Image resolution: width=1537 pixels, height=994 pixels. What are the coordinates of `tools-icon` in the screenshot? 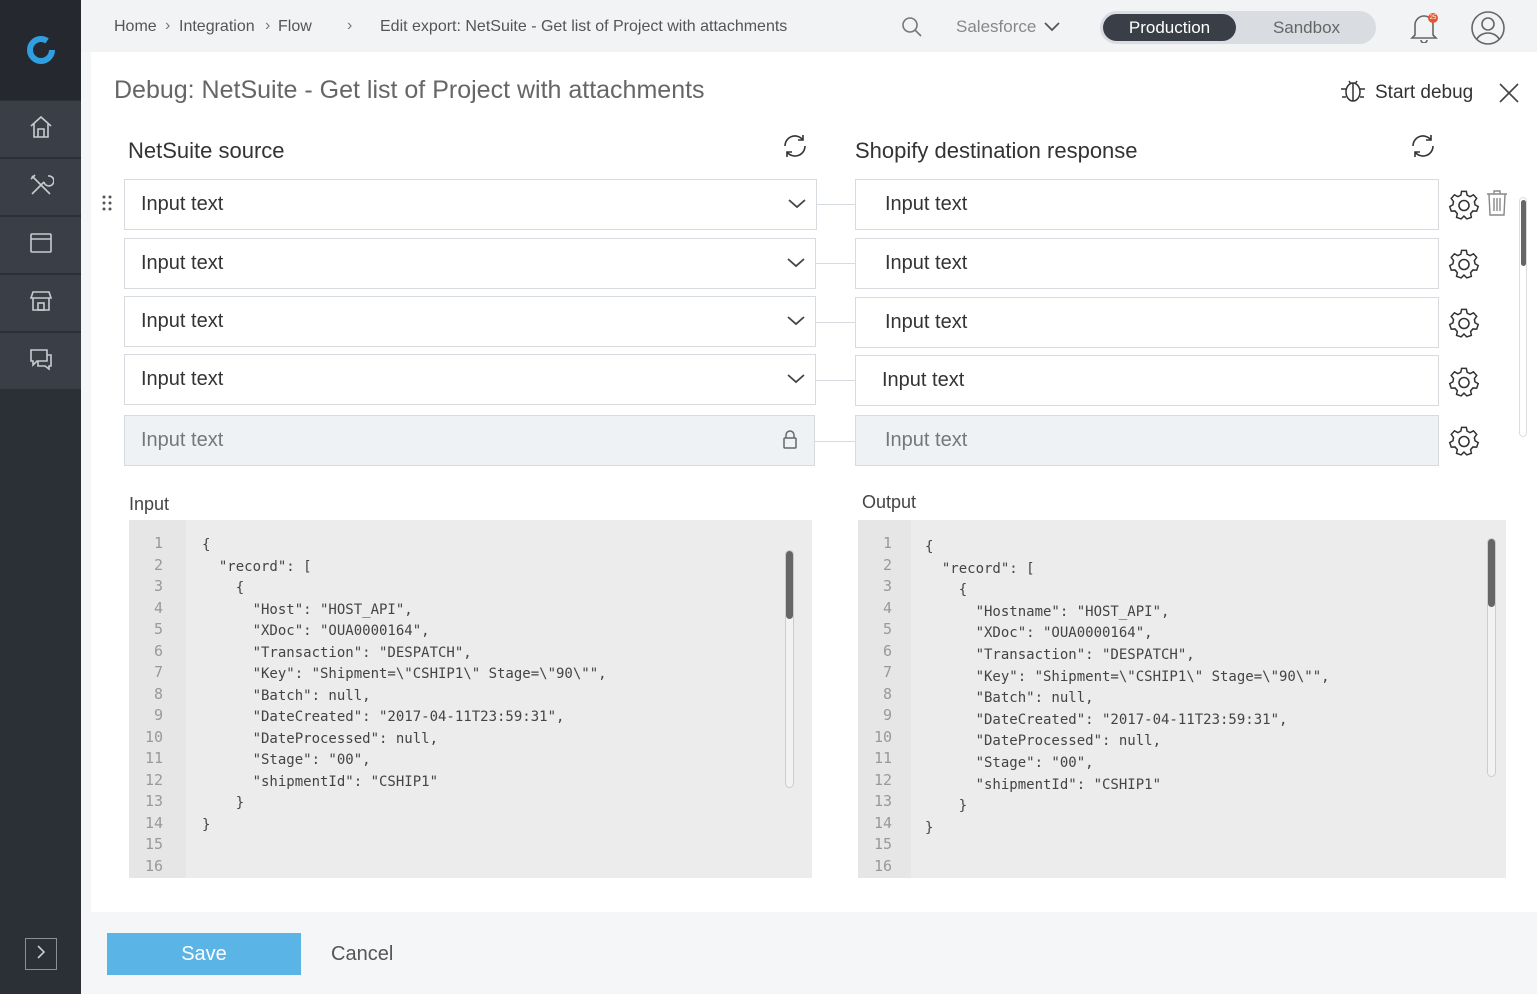 It's located at (41, 187).